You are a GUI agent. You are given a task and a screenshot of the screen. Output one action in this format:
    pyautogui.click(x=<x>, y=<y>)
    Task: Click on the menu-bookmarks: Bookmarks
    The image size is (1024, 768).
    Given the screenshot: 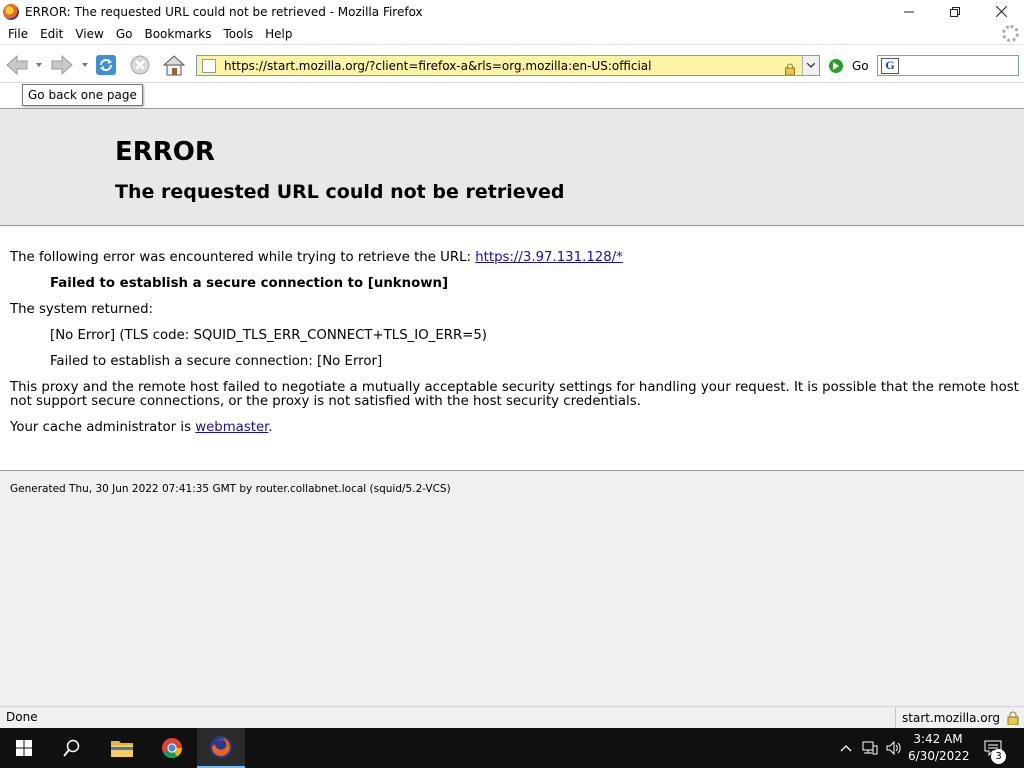 What is the action you would take?
    pyautogui.click(x=177, y=34)
    